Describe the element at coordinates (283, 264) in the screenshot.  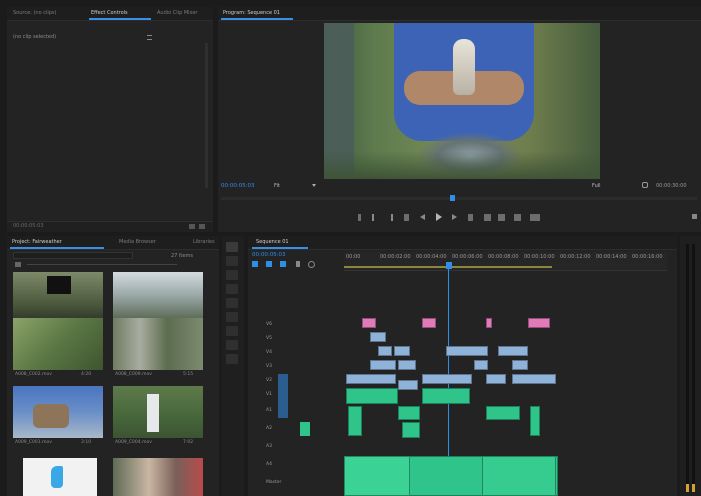
I see `linked-selection-icon` at that location.